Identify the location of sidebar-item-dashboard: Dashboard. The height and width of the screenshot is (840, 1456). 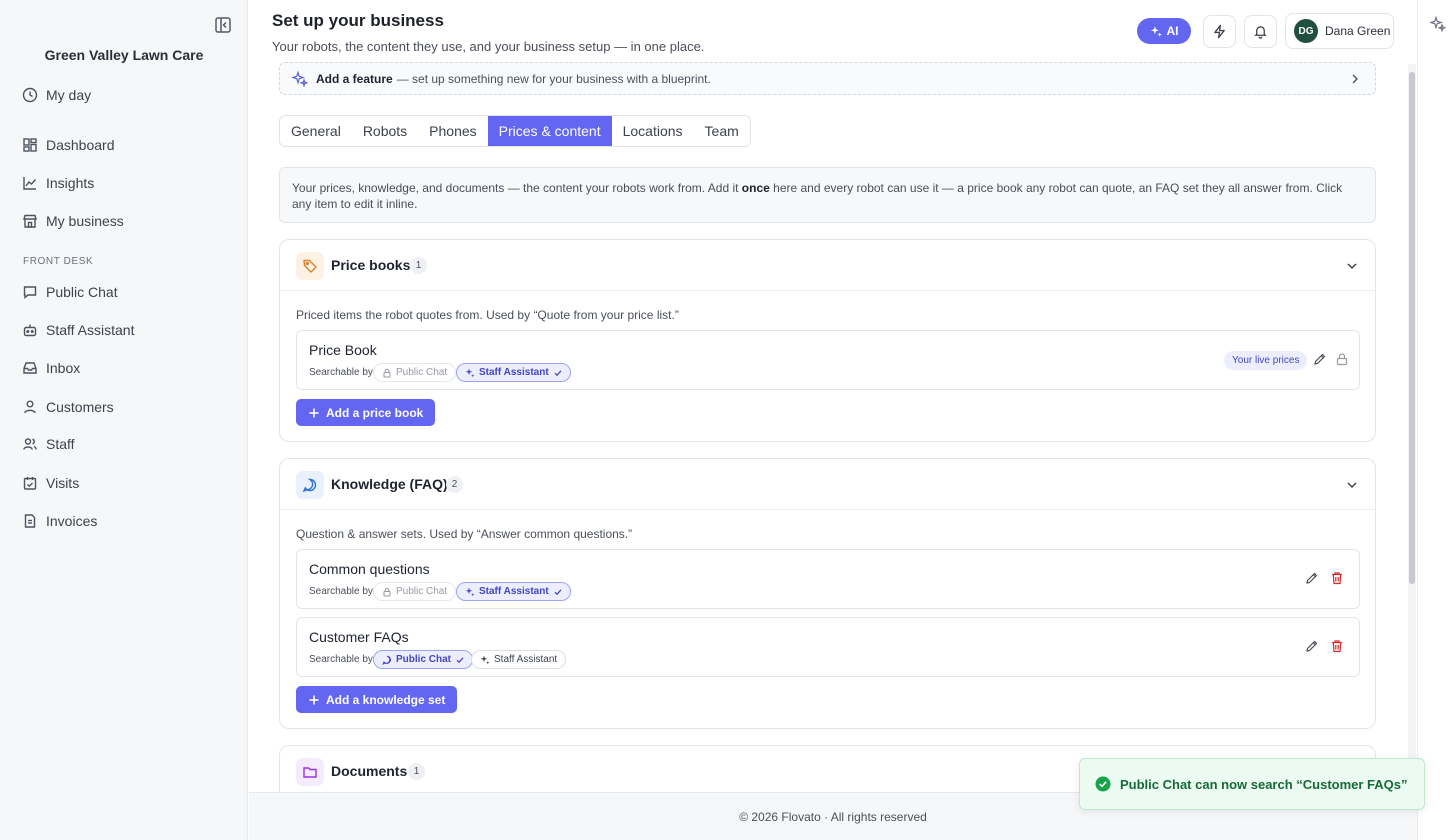
(68, 145).